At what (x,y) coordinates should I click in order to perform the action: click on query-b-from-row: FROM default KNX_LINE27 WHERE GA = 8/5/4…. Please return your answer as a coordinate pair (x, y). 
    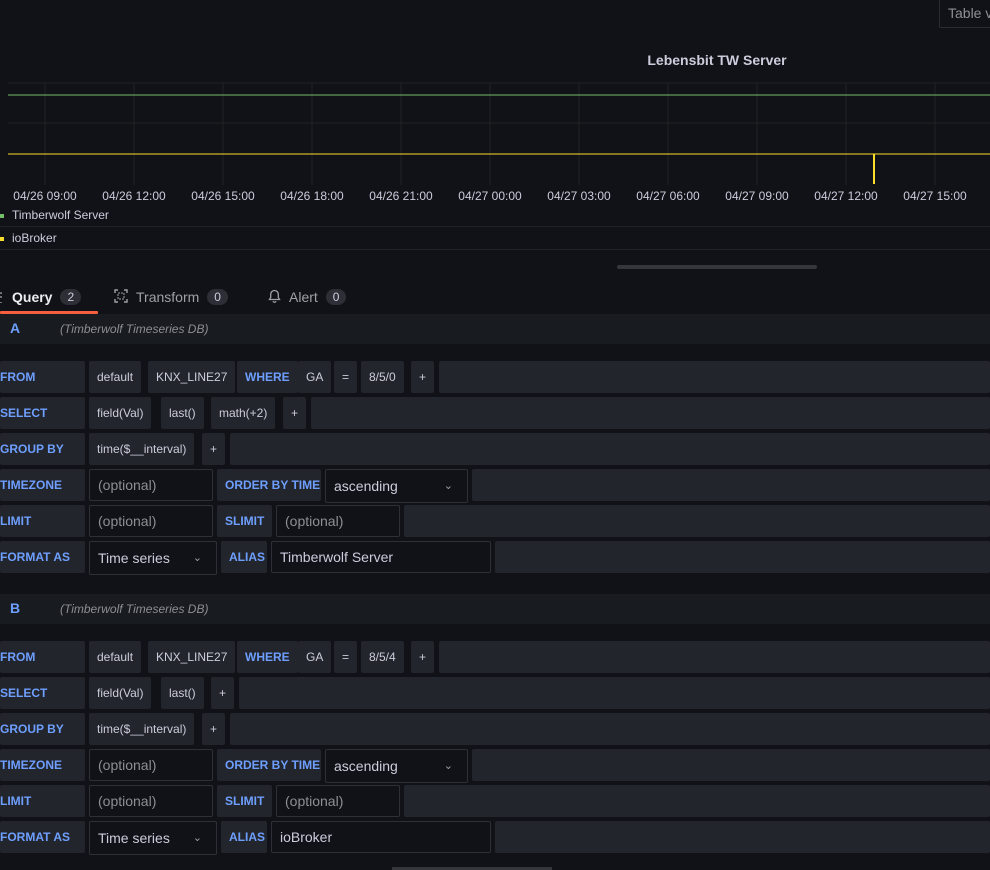
    Looking at the image, I should click on (495, 657).